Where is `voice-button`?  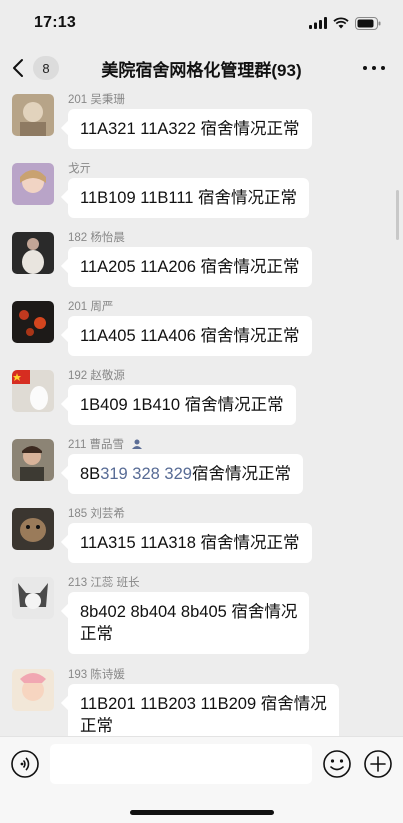 voice-button is located at coordinates (25, 764).